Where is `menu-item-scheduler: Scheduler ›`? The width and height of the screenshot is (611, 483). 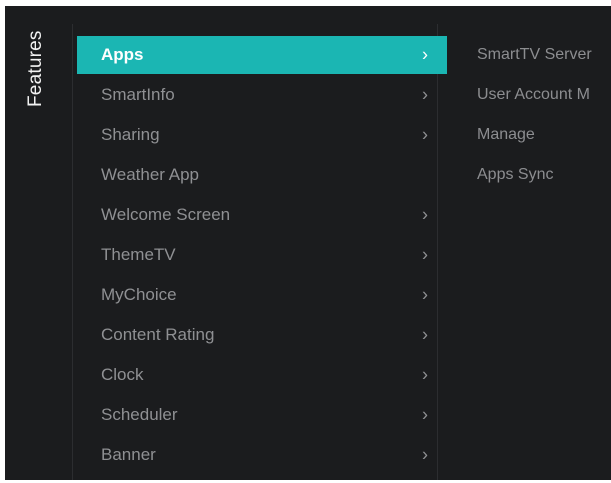 menu-item-scheduler: Scheduler › is located at coordinates (262, 415).